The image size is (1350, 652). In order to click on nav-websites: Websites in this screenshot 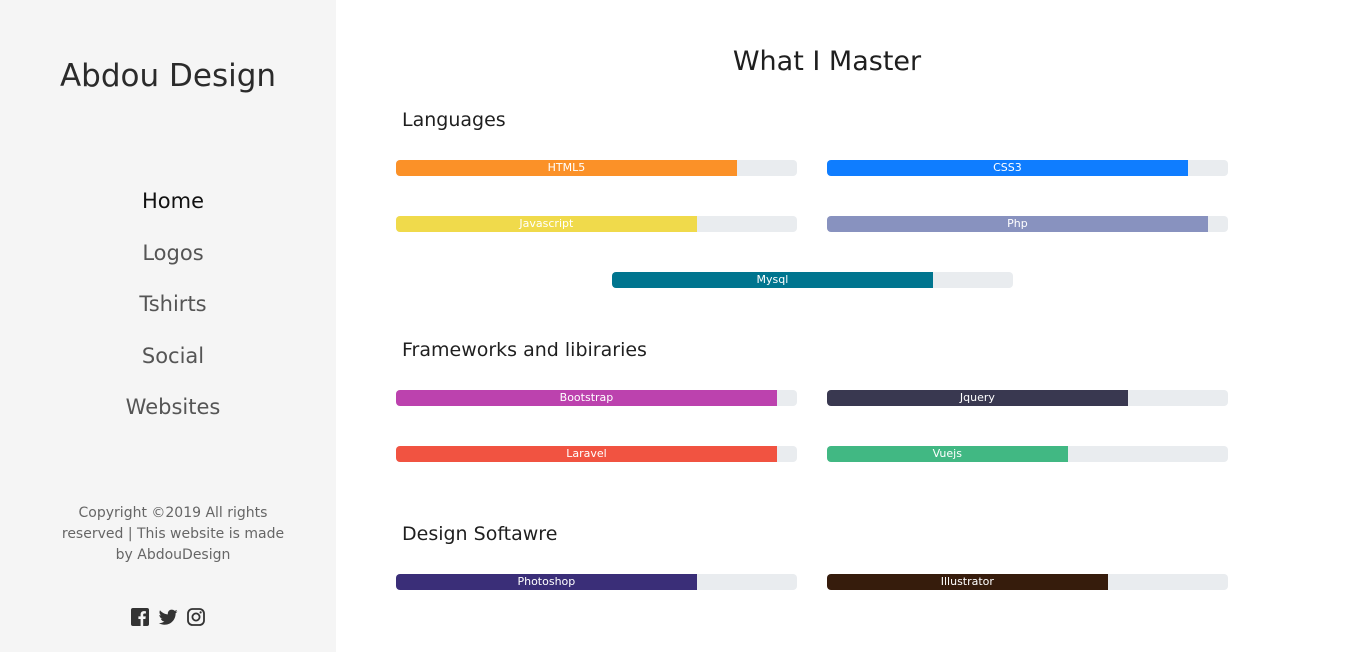, I will do `click(173, 417)`.